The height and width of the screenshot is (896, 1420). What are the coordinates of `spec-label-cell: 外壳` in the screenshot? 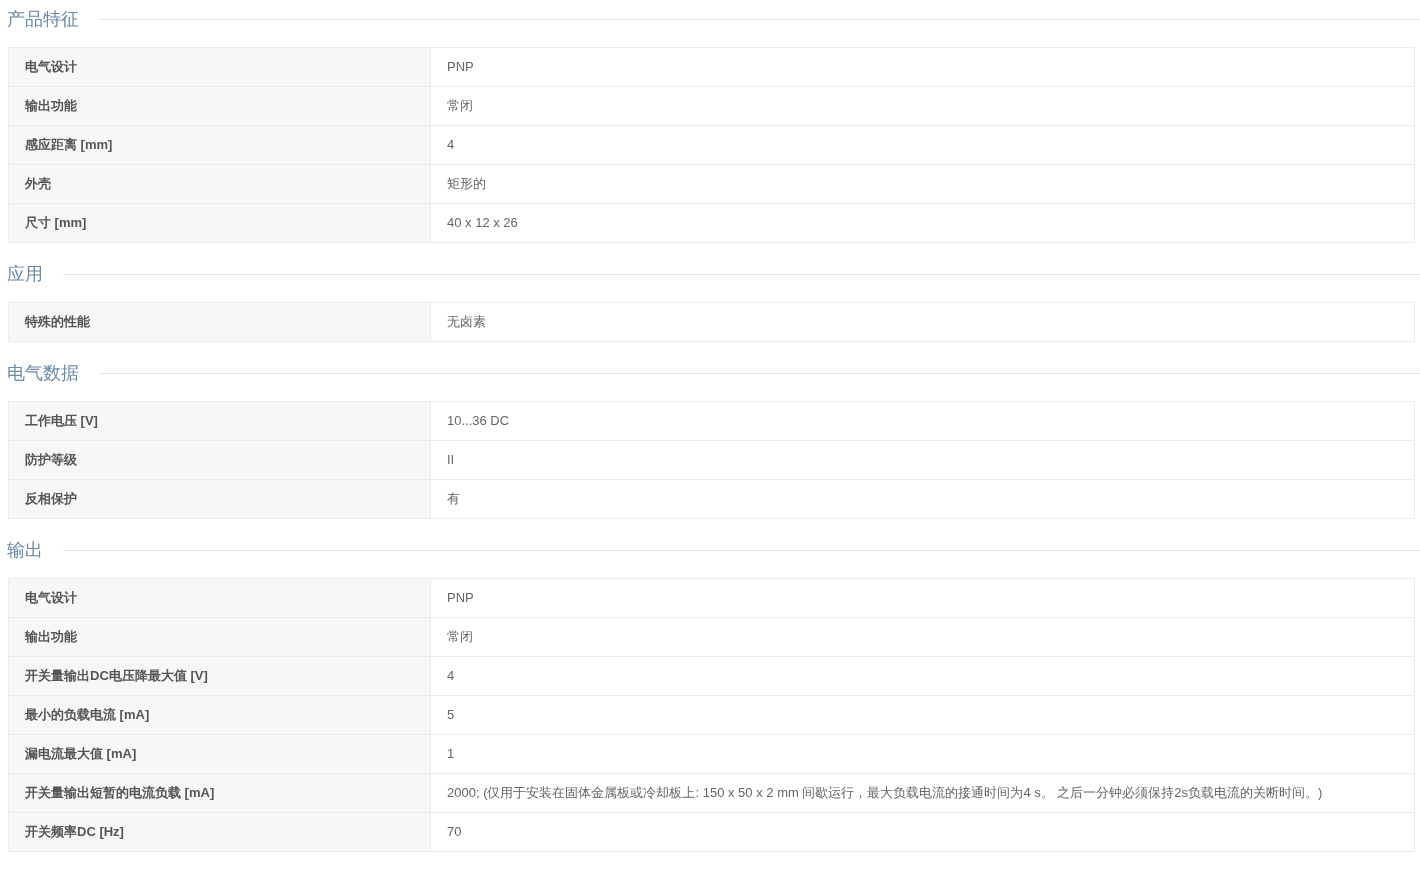 It's located at (220, 184).